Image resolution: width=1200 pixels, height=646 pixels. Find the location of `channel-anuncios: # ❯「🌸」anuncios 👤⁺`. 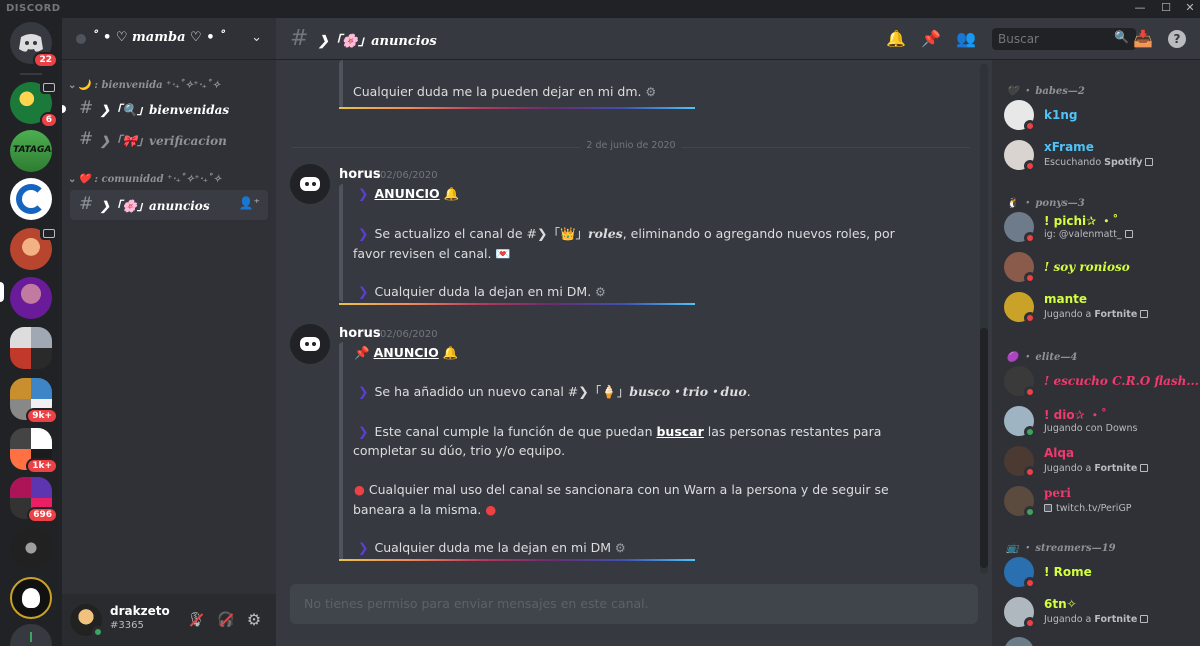

channel-anuncios: # ❯「🌸」anuncios 👤⁺ is located at coordinates (169, 205).